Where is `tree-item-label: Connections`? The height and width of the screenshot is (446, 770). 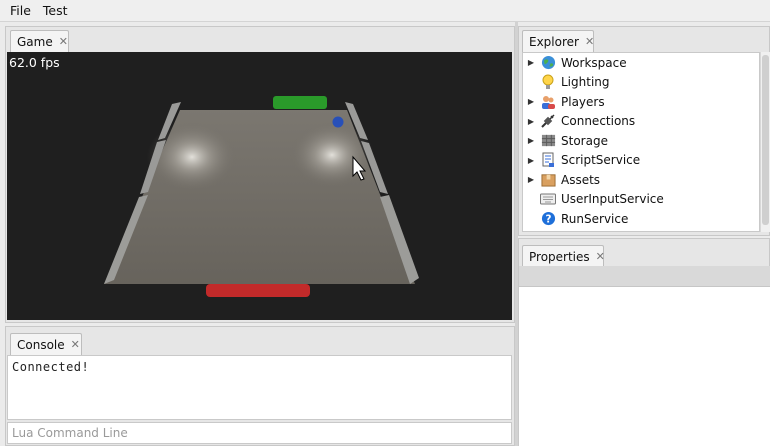
tree-item-label: Connections is located at coordinates (598, 121).